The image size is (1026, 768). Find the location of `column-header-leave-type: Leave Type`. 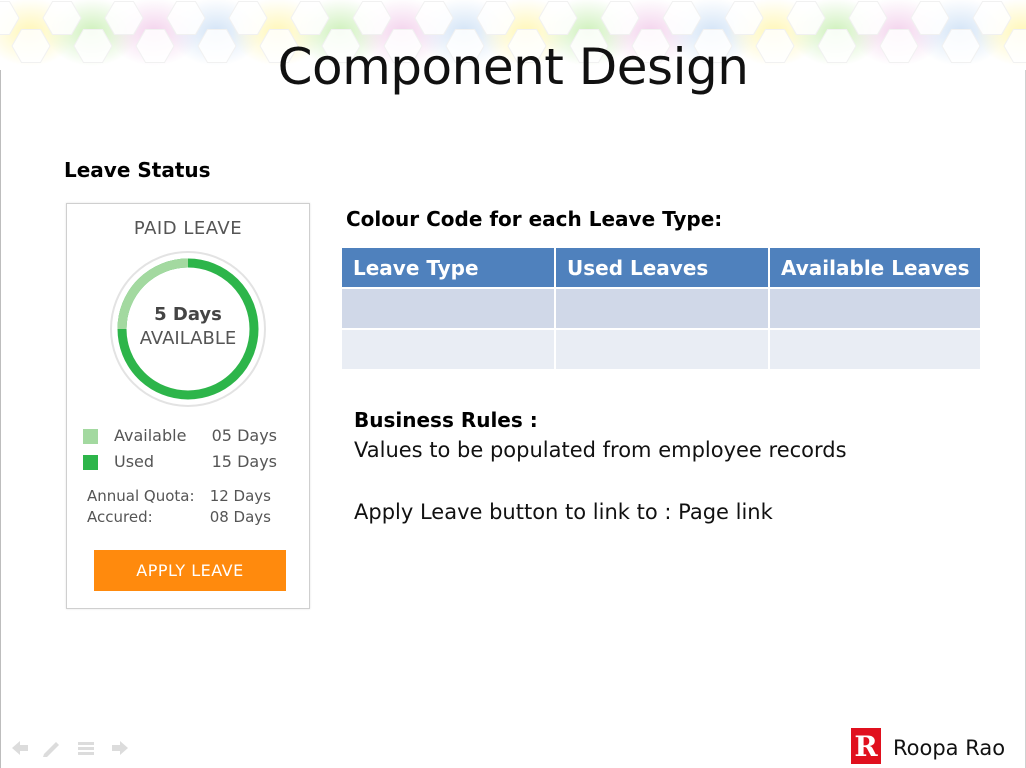

column-header-leave-type: Leave Type is located at coordinates (449, 268).